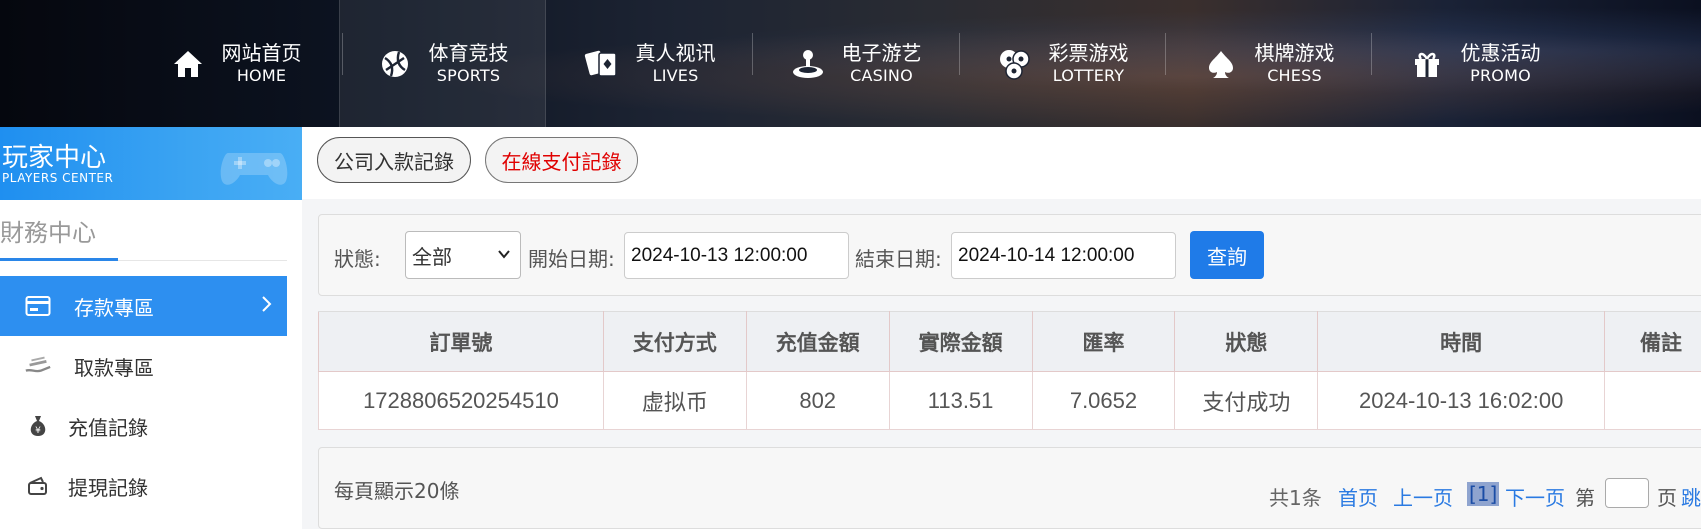  I want to click on nav-promo: 优惠活动 PROMO, so click(1474, 63).